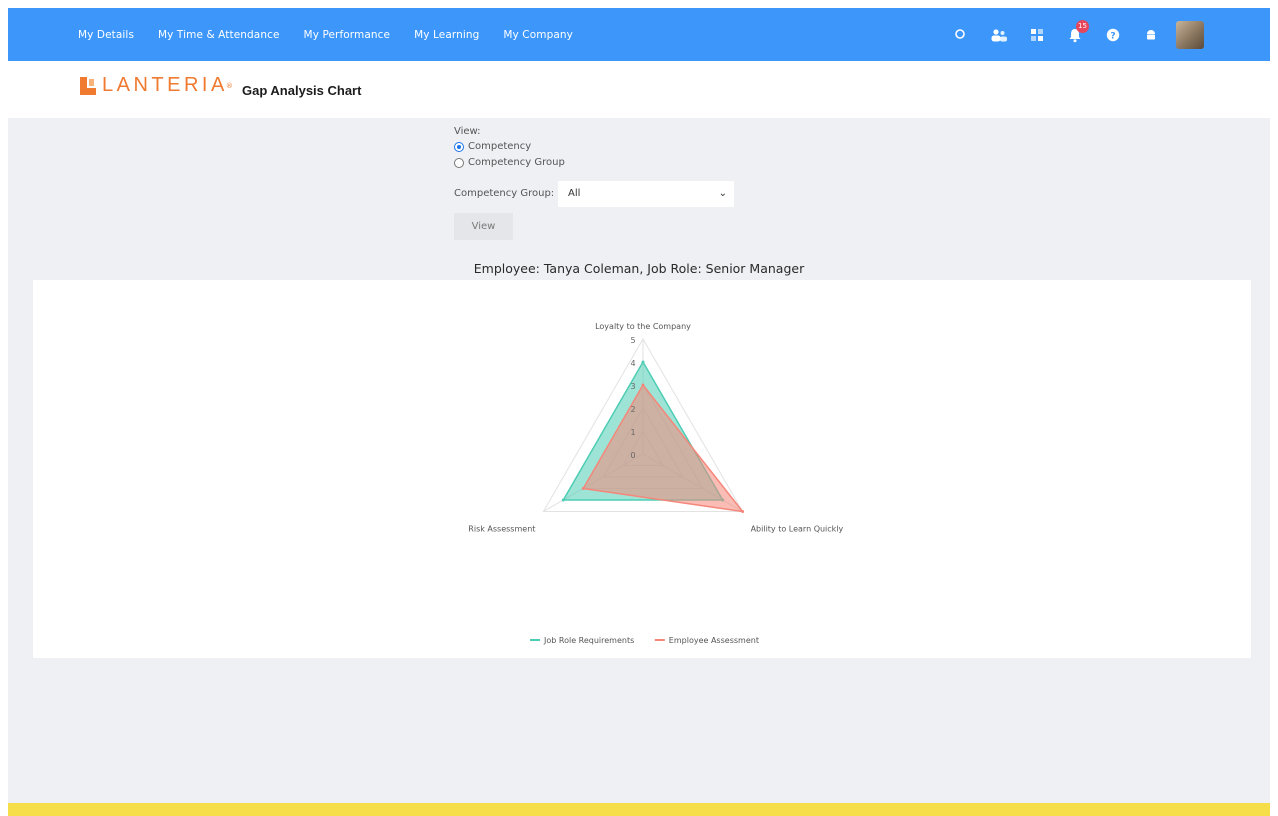  I want to click on radio-unchecked-icon, so click(459, 162).